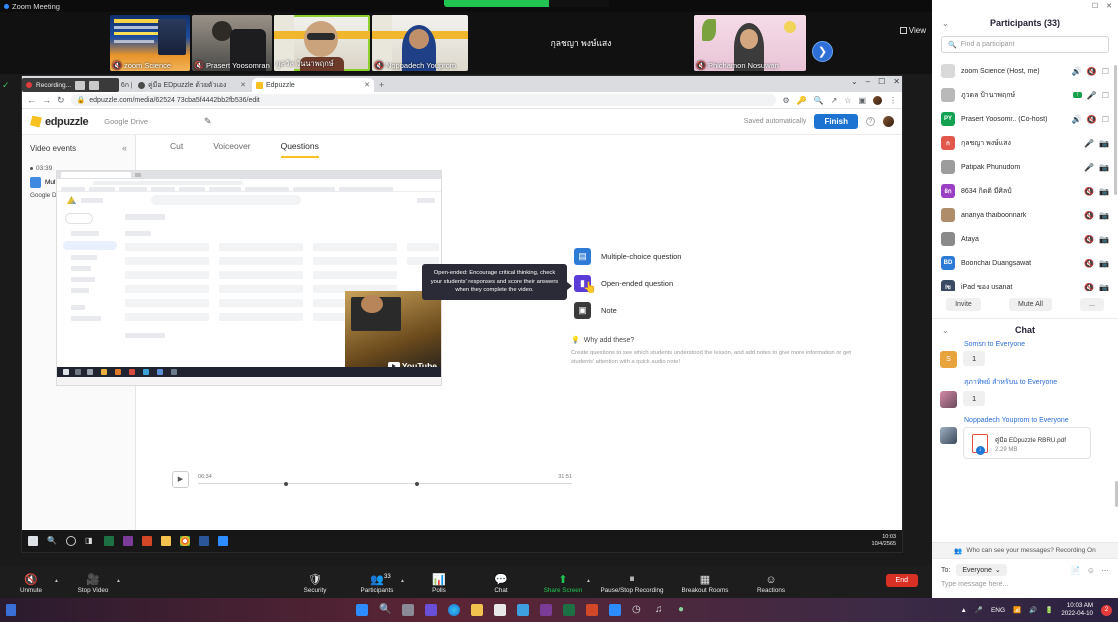 The width and height of the screenshot is (1118, 622). I want to click on kebab-menu-icon: ⋮, so click(893, 100).